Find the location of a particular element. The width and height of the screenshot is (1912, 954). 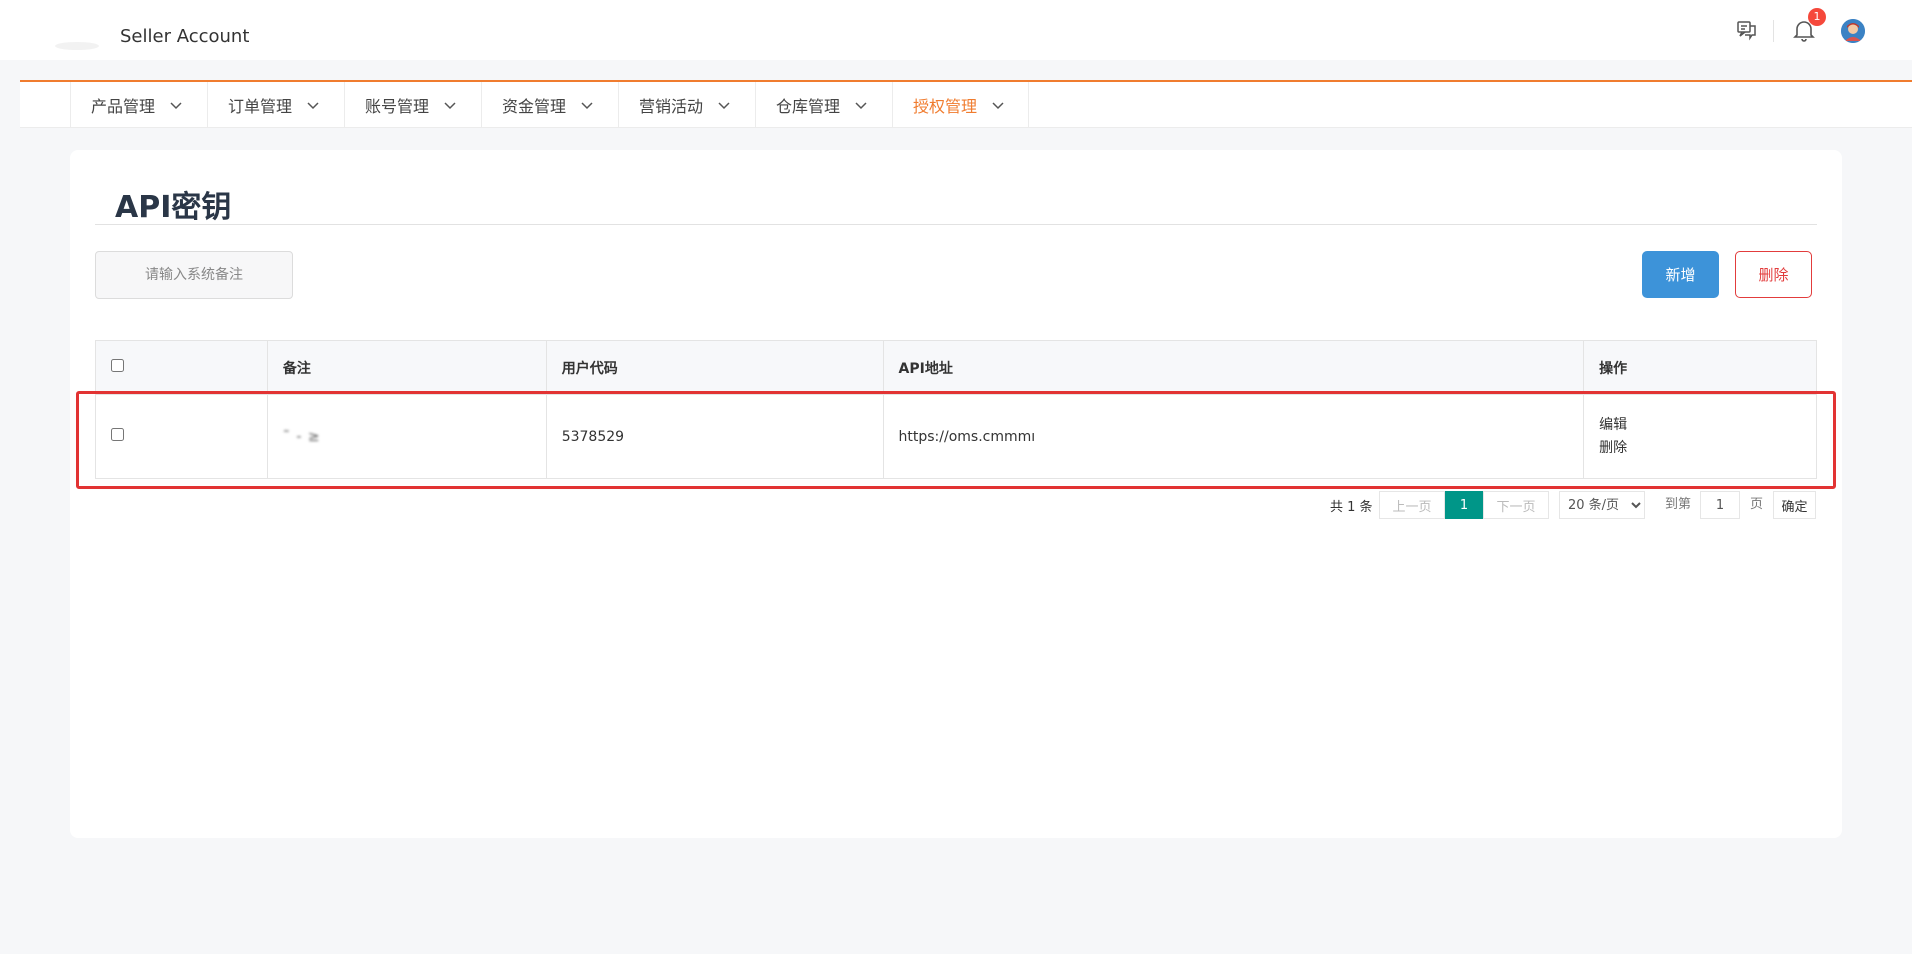

total-count: 共 1 条 is located at coordinates (1351, 507).